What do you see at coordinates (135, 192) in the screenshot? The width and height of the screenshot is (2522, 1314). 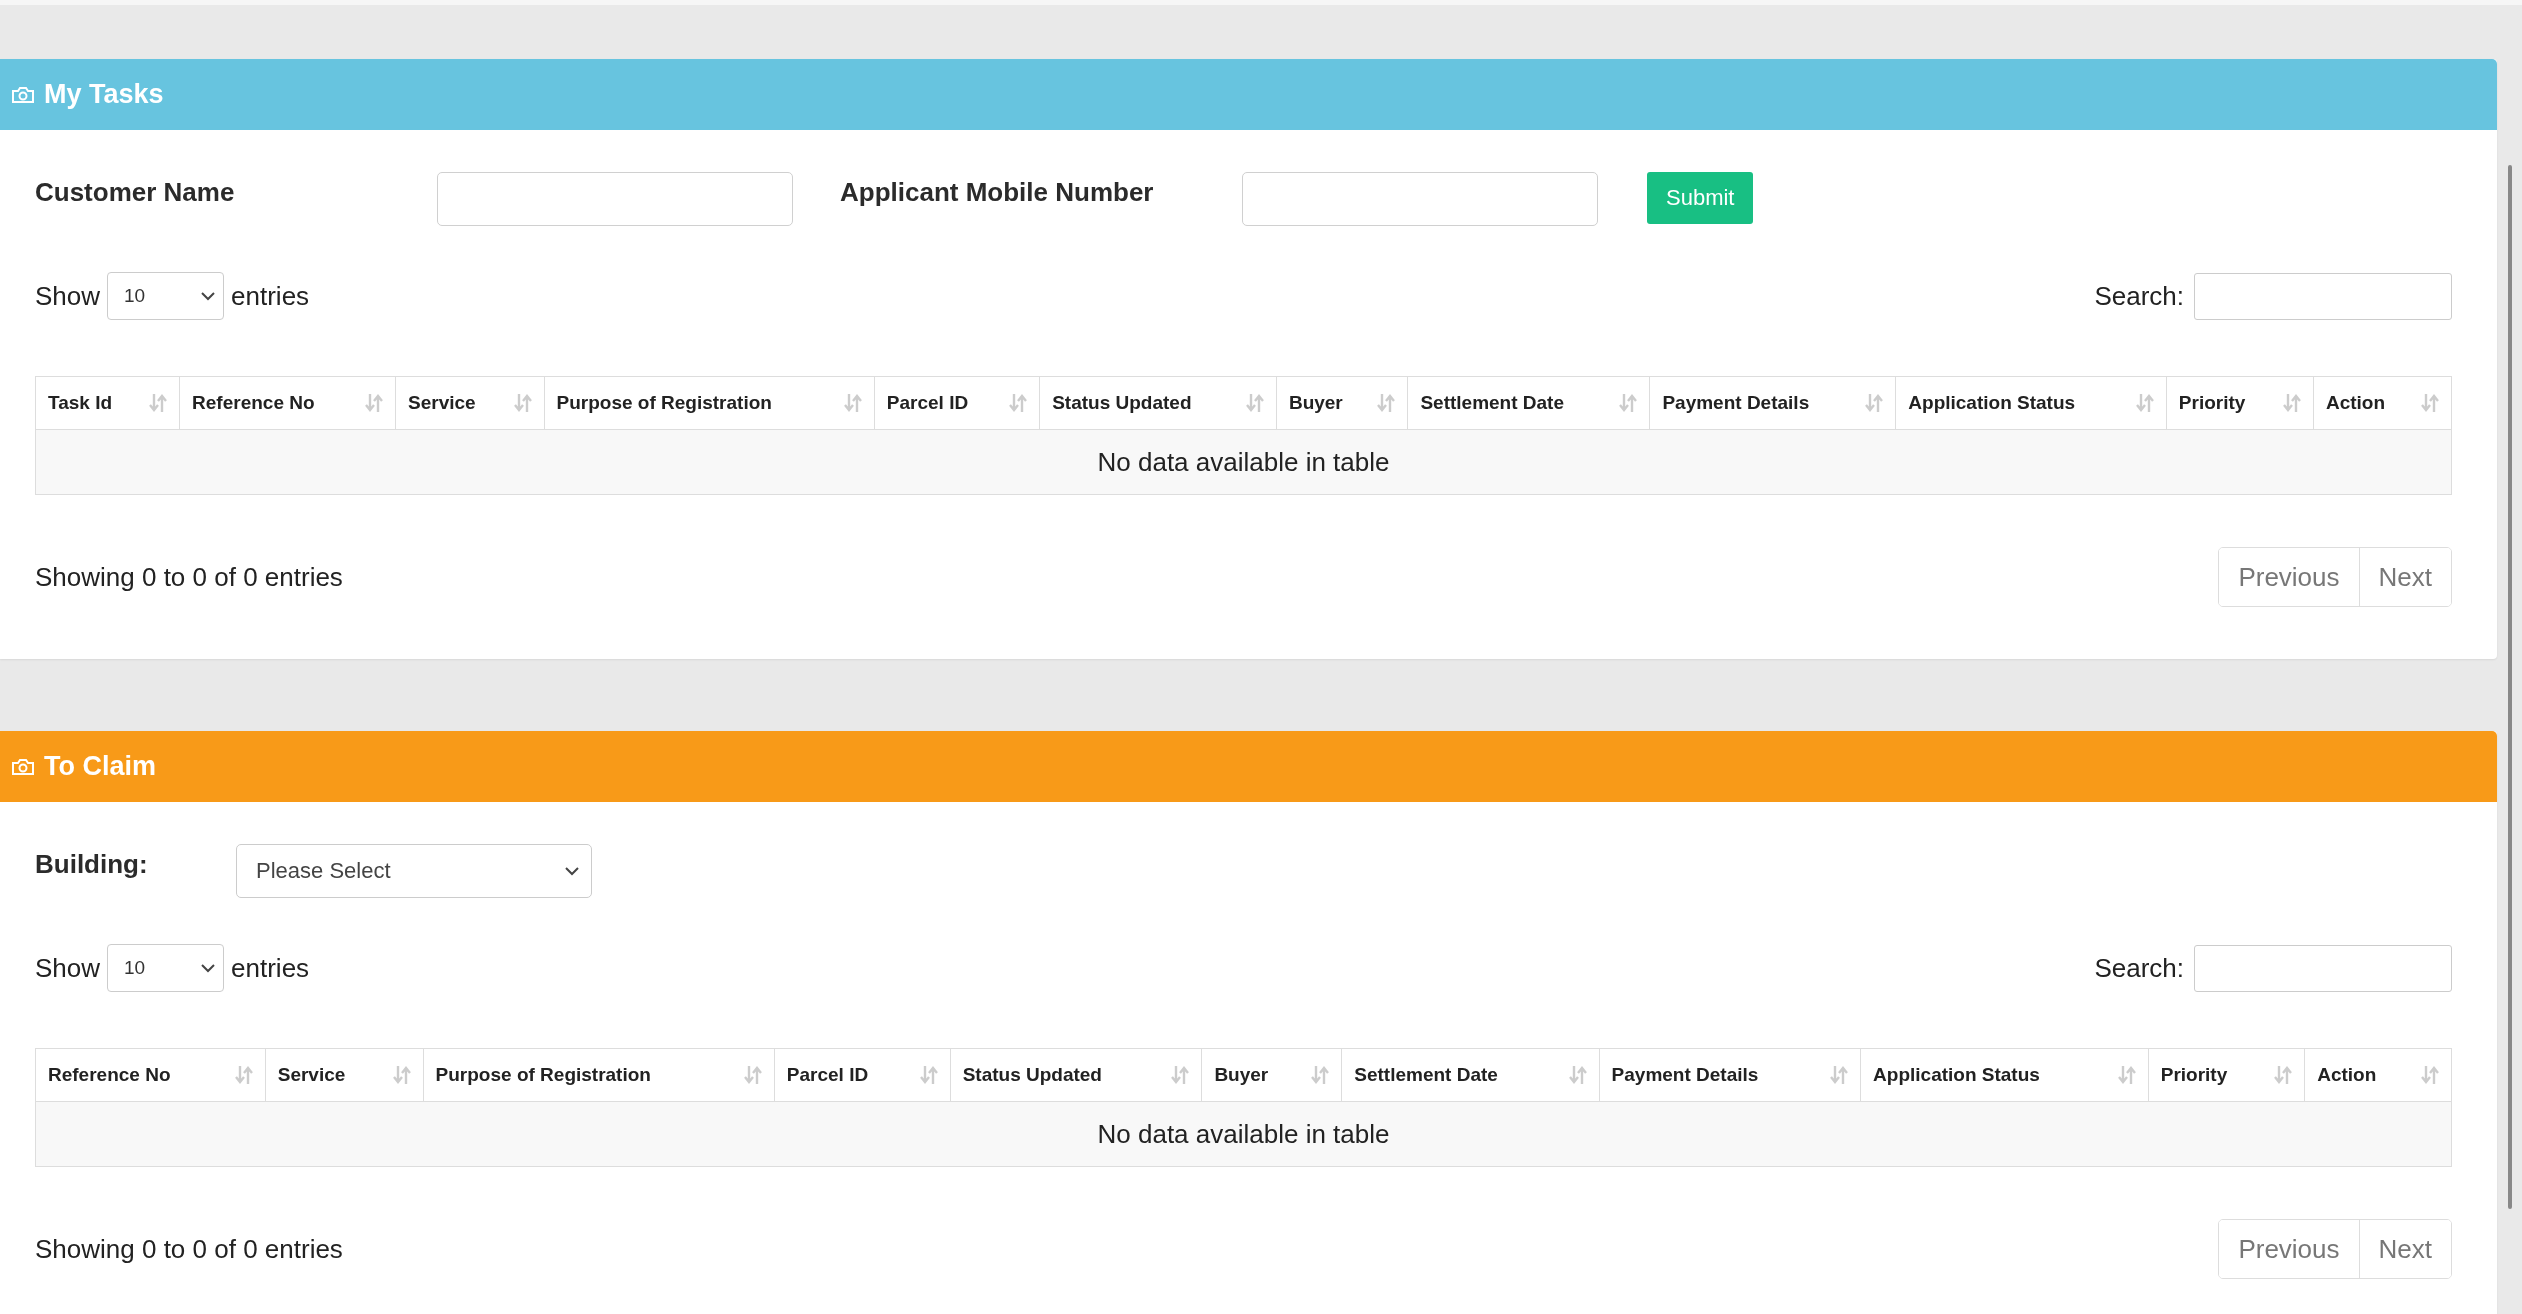 I see `field-label: Customer Name` at bounding box center [135, 192].